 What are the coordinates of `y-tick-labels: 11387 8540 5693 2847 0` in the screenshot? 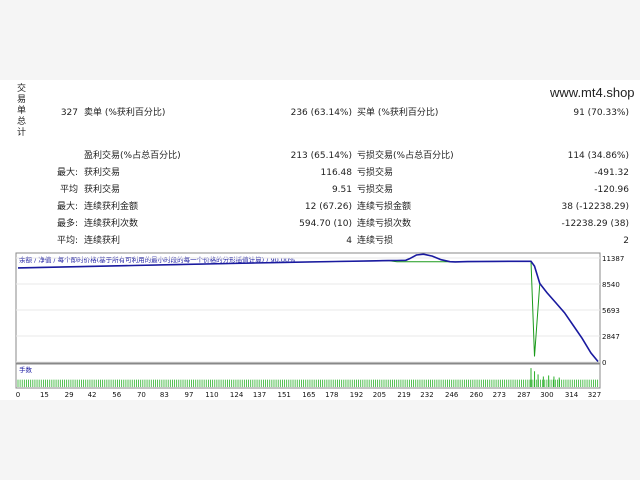 It's located at (613, 311).